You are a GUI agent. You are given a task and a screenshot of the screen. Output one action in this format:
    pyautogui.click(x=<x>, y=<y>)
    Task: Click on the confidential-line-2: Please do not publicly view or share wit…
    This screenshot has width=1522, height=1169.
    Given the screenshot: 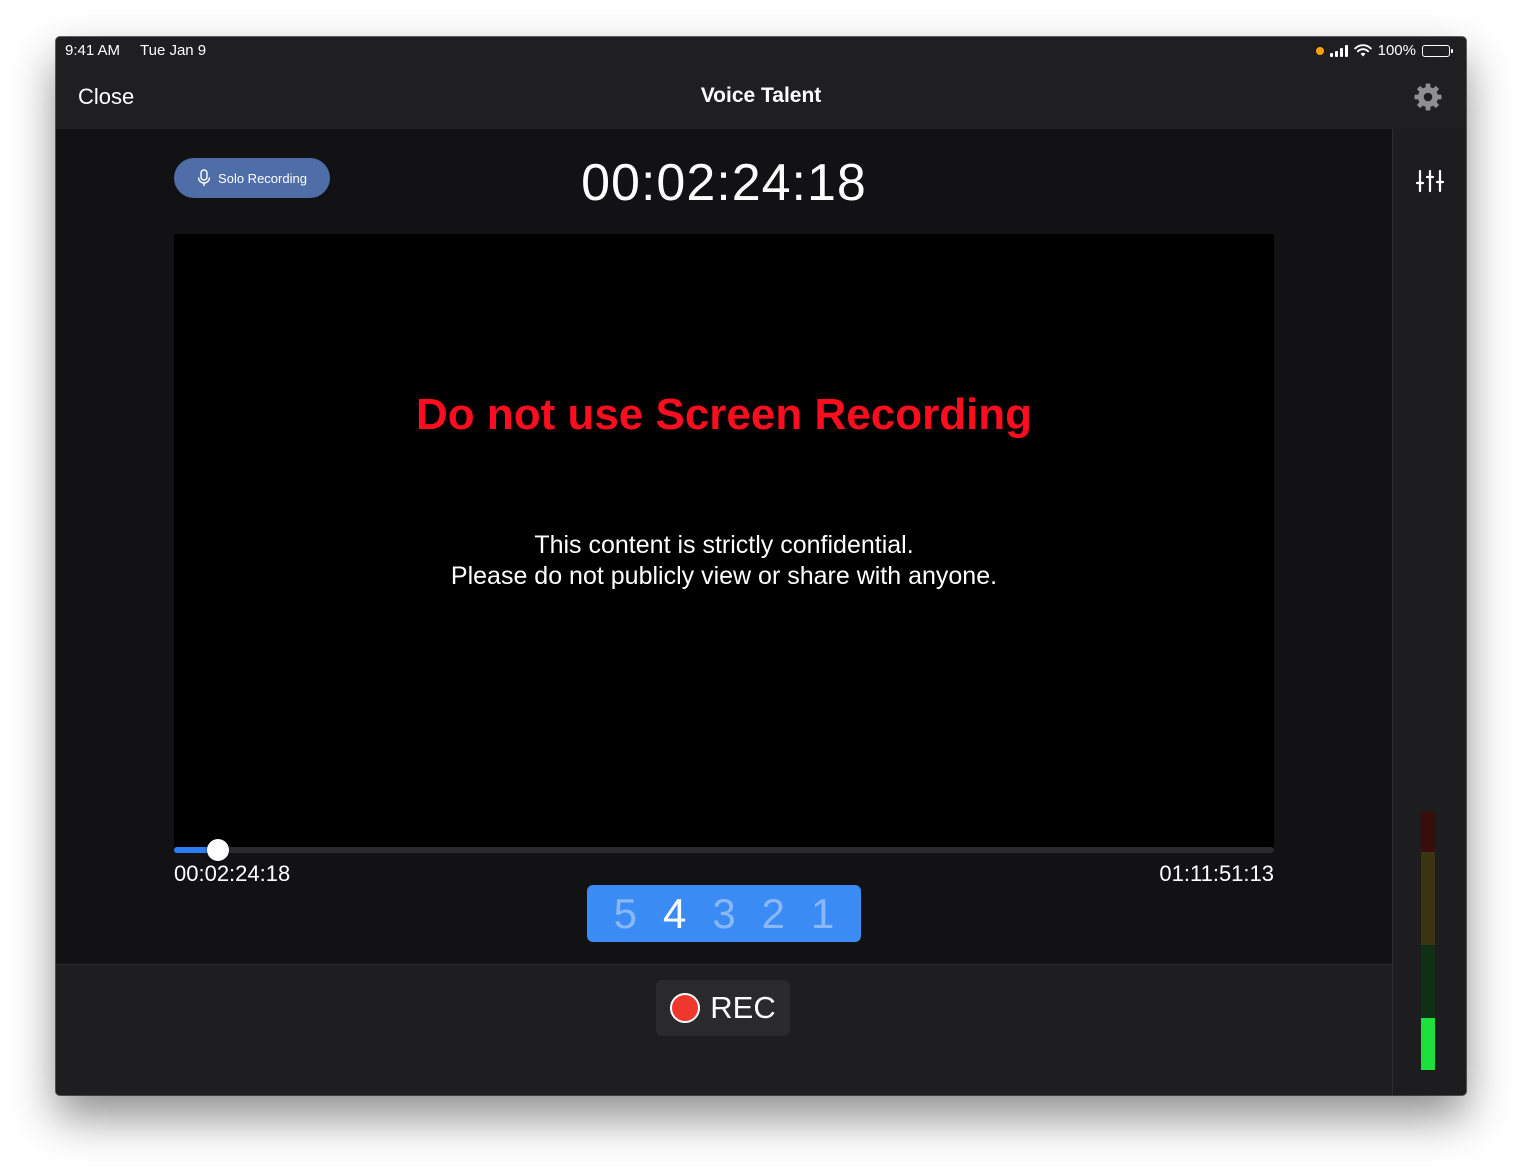 What is the action you would take?
    pyautogui.click(x=724, y=576)
    